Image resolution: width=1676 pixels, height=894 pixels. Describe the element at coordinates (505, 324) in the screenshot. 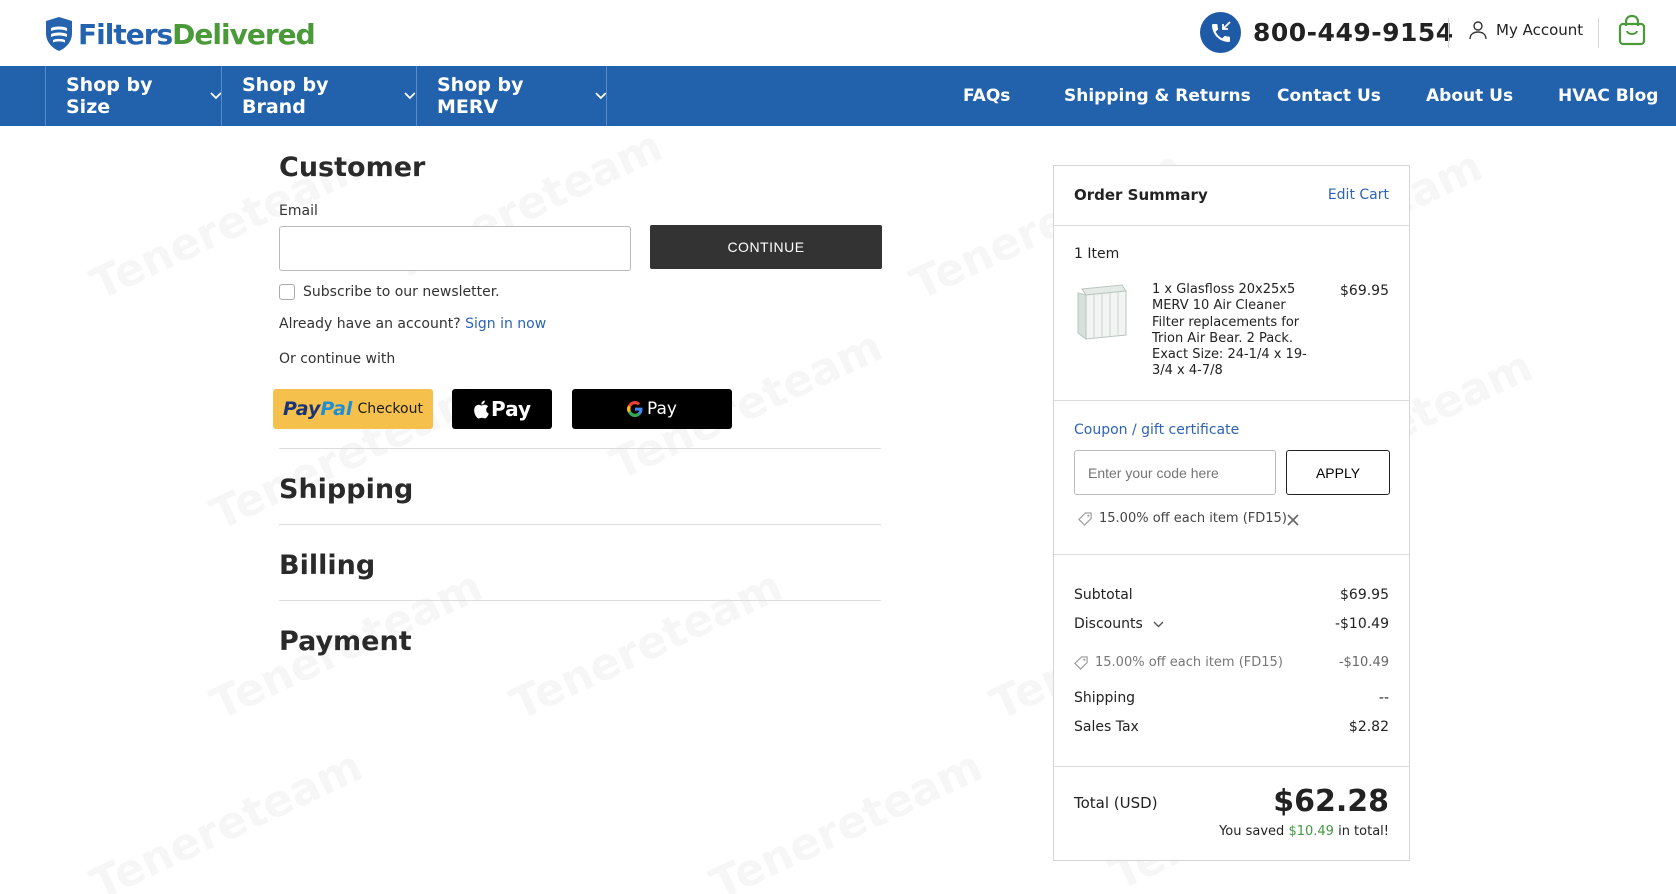

I see `sign-in-link: Sign in now` at that location.